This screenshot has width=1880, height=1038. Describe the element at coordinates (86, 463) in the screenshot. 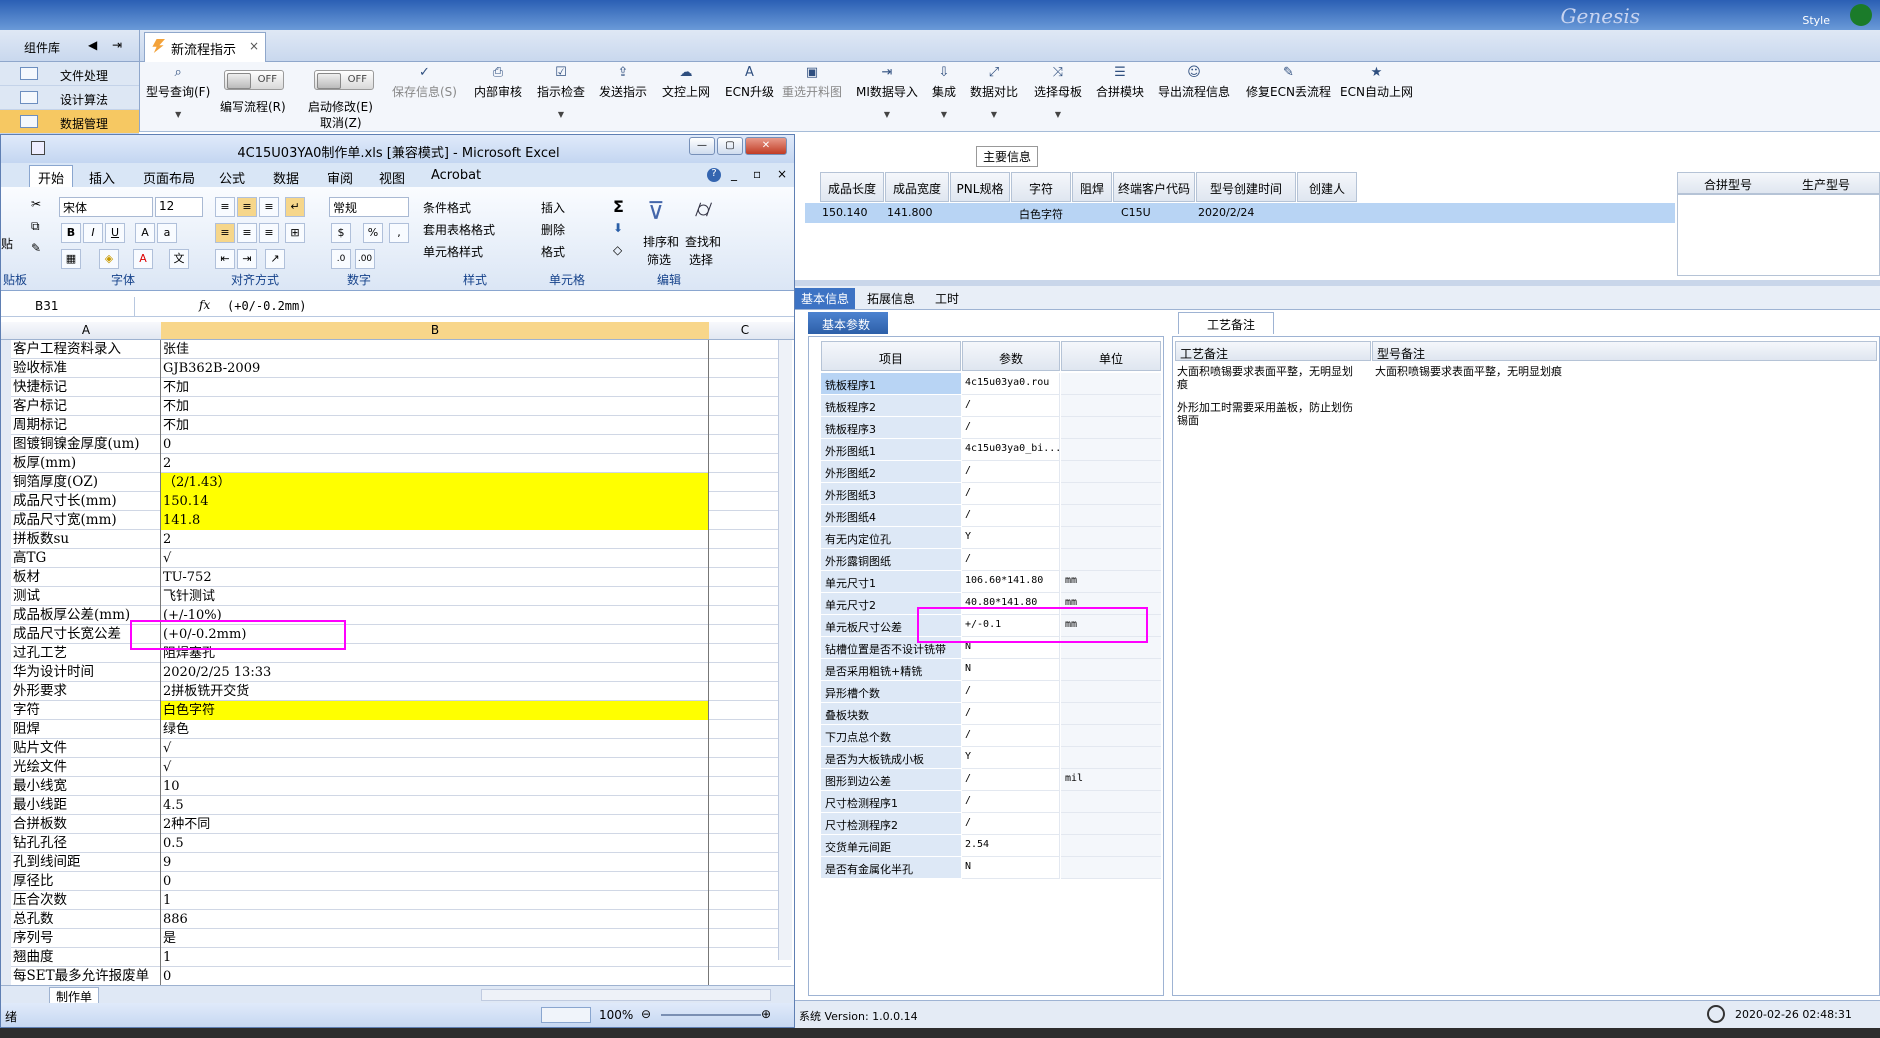

I see `cell-a: 板厚(mm)` at that location.